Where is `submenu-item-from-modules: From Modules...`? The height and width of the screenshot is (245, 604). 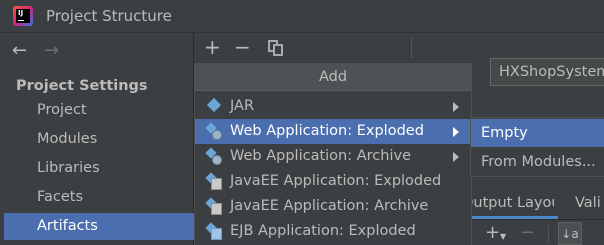 submenu-item-from-modules: From Modules... is located at coordinates (537, 162).